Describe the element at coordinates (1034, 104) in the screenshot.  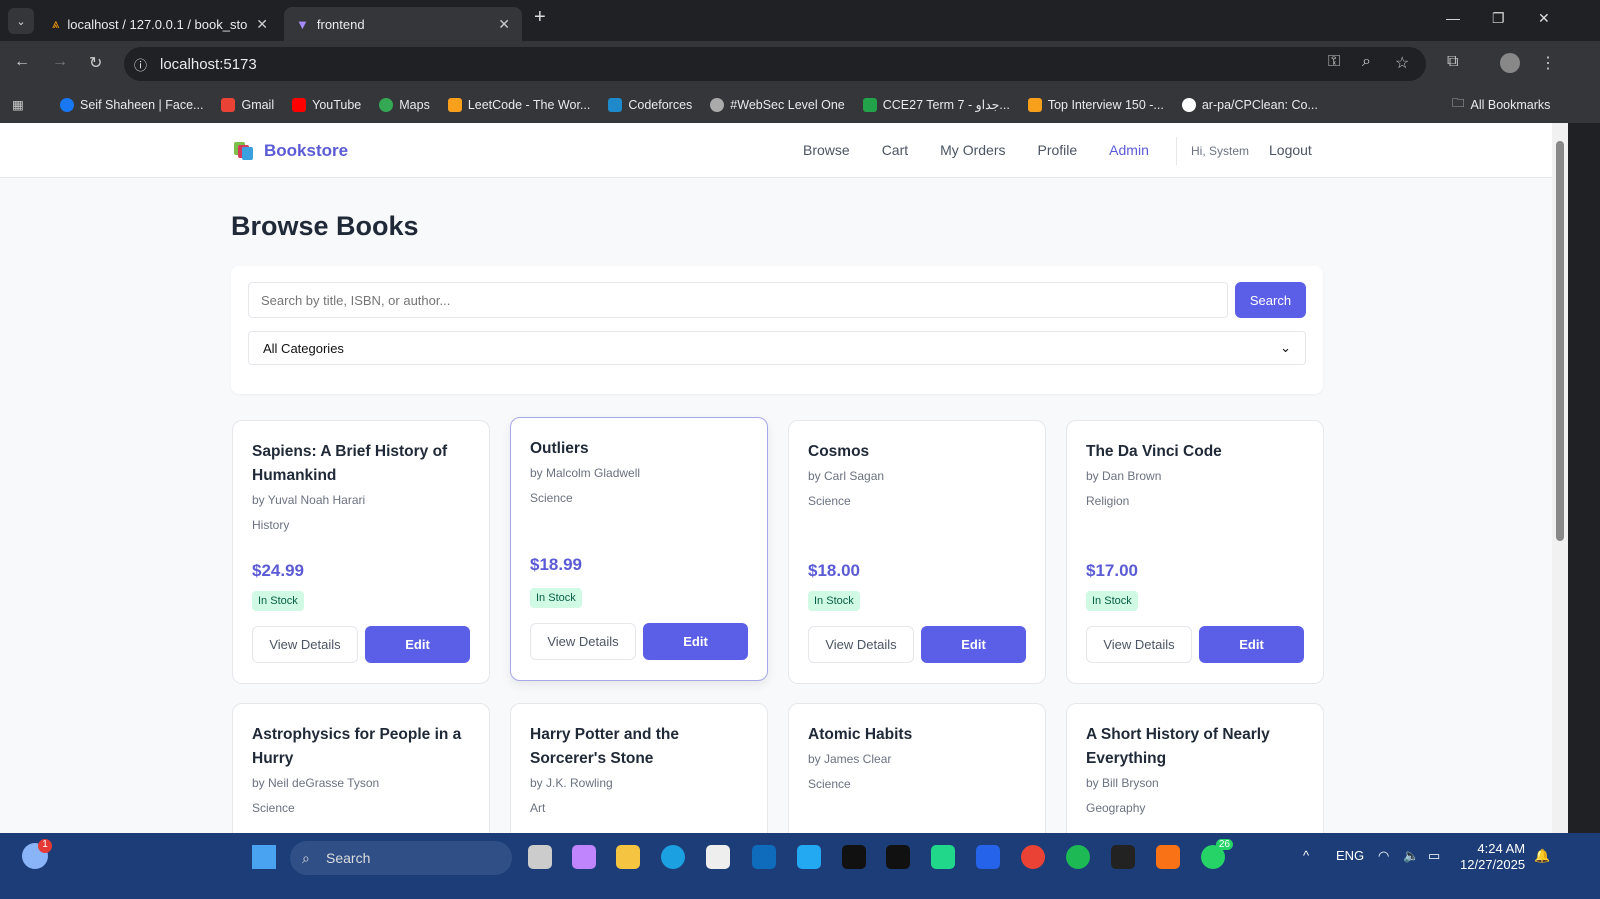
I see `leetcode-icon` at that location.